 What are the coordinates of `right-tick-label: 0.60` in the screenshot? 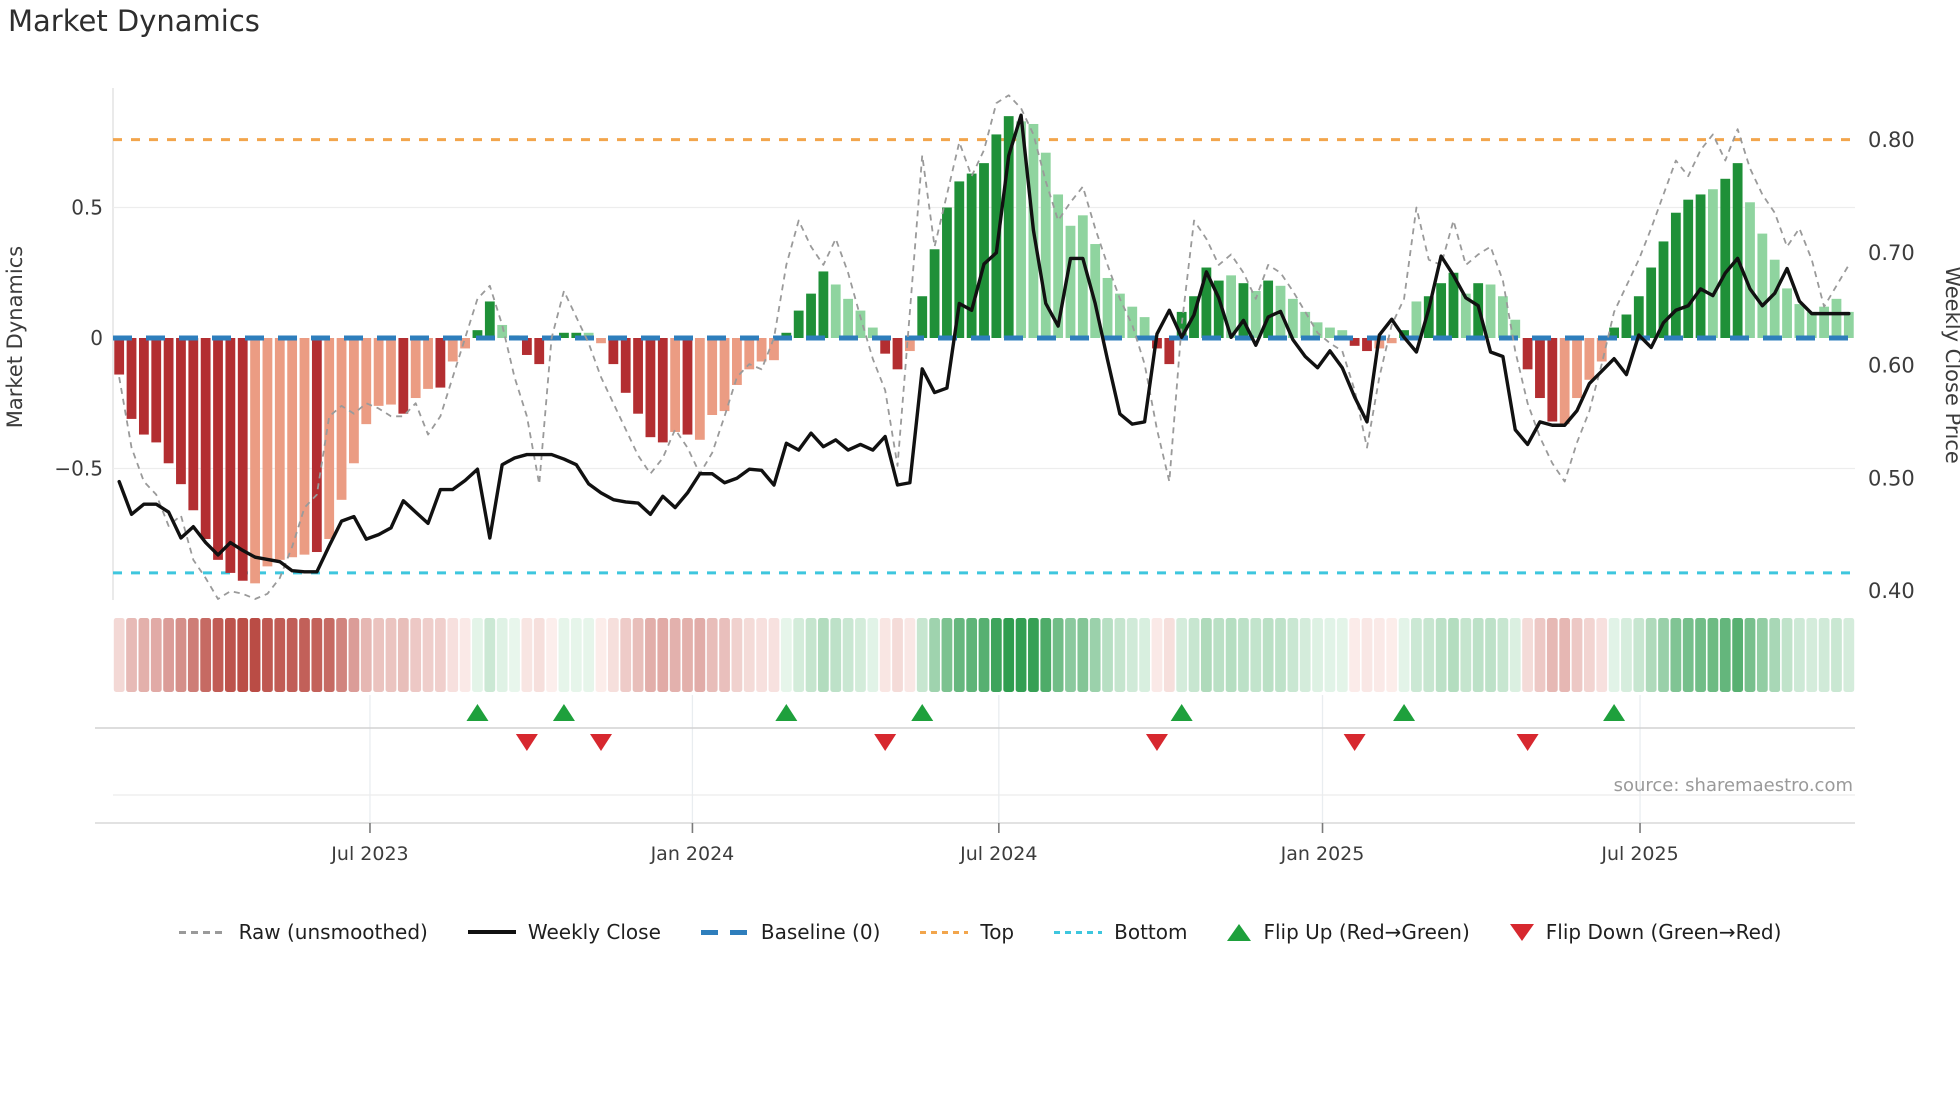 It's located at (1891, 366).